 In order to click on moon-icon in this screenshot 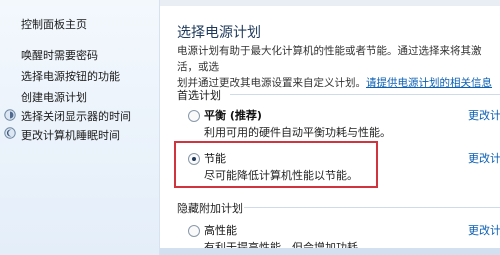, I will do `click(10, 133)`.